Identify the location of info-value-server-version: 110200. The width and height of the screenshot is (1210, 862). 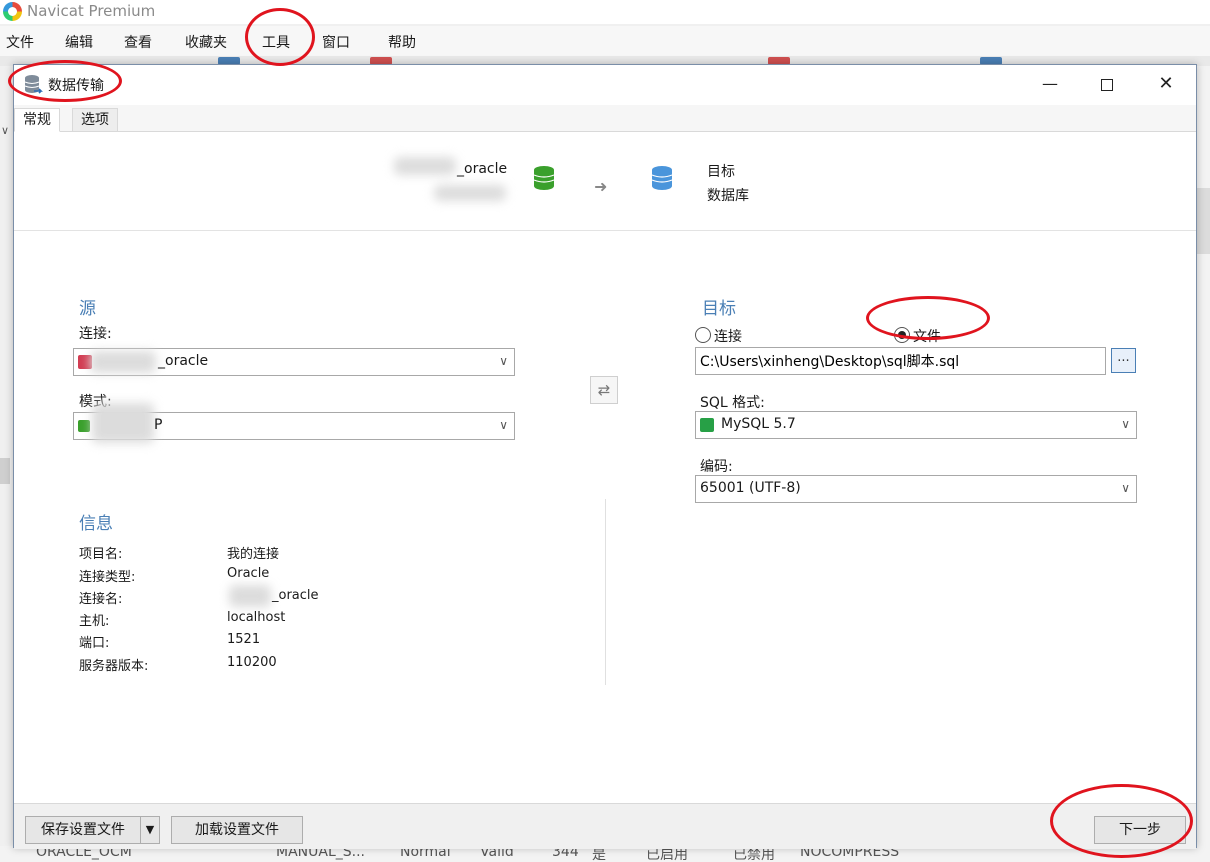
(252, 662).